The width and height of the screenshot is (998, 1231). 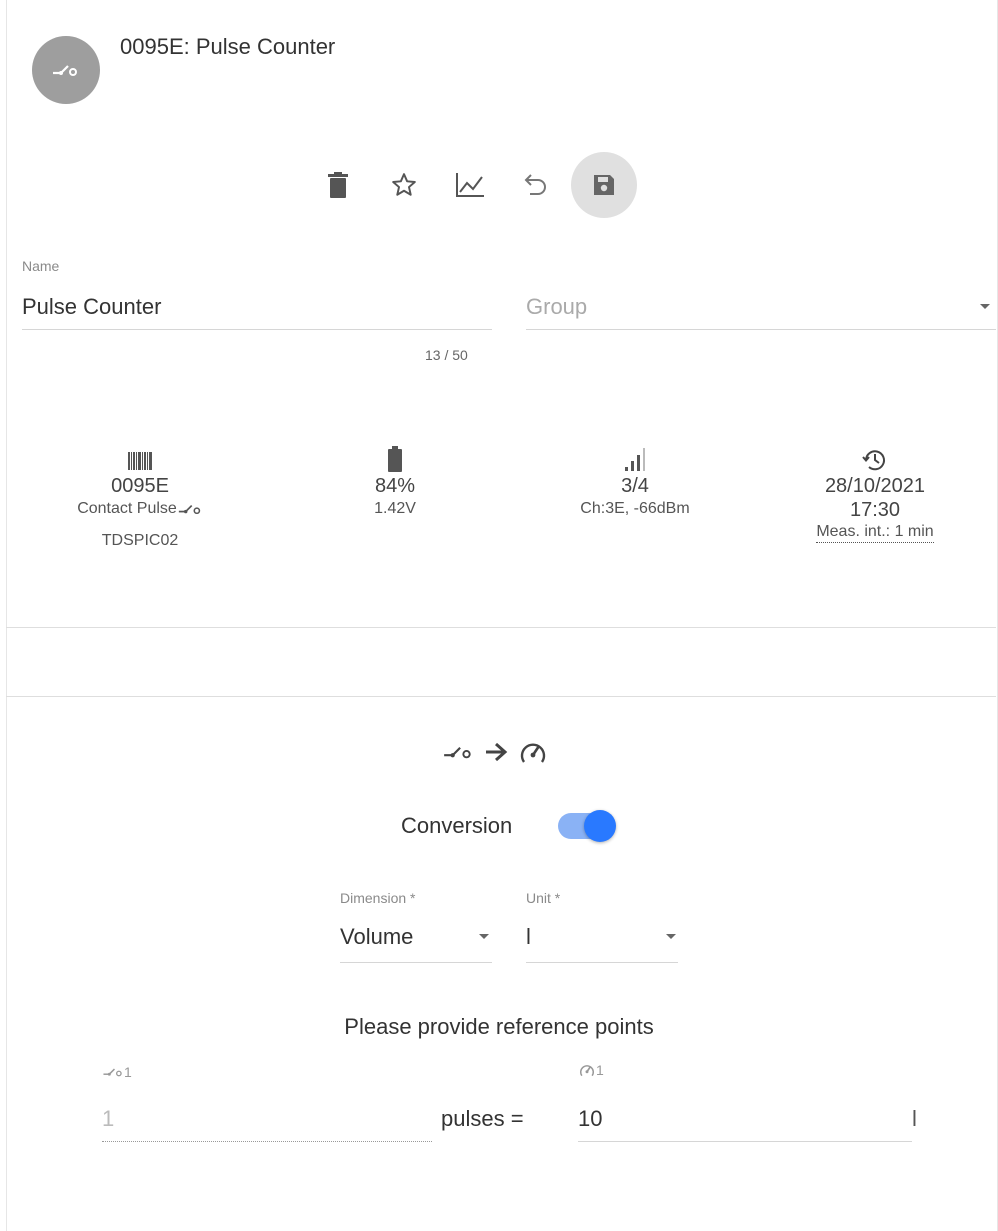 I want to click on arrow-right-icon, so click(x=497, y=752).